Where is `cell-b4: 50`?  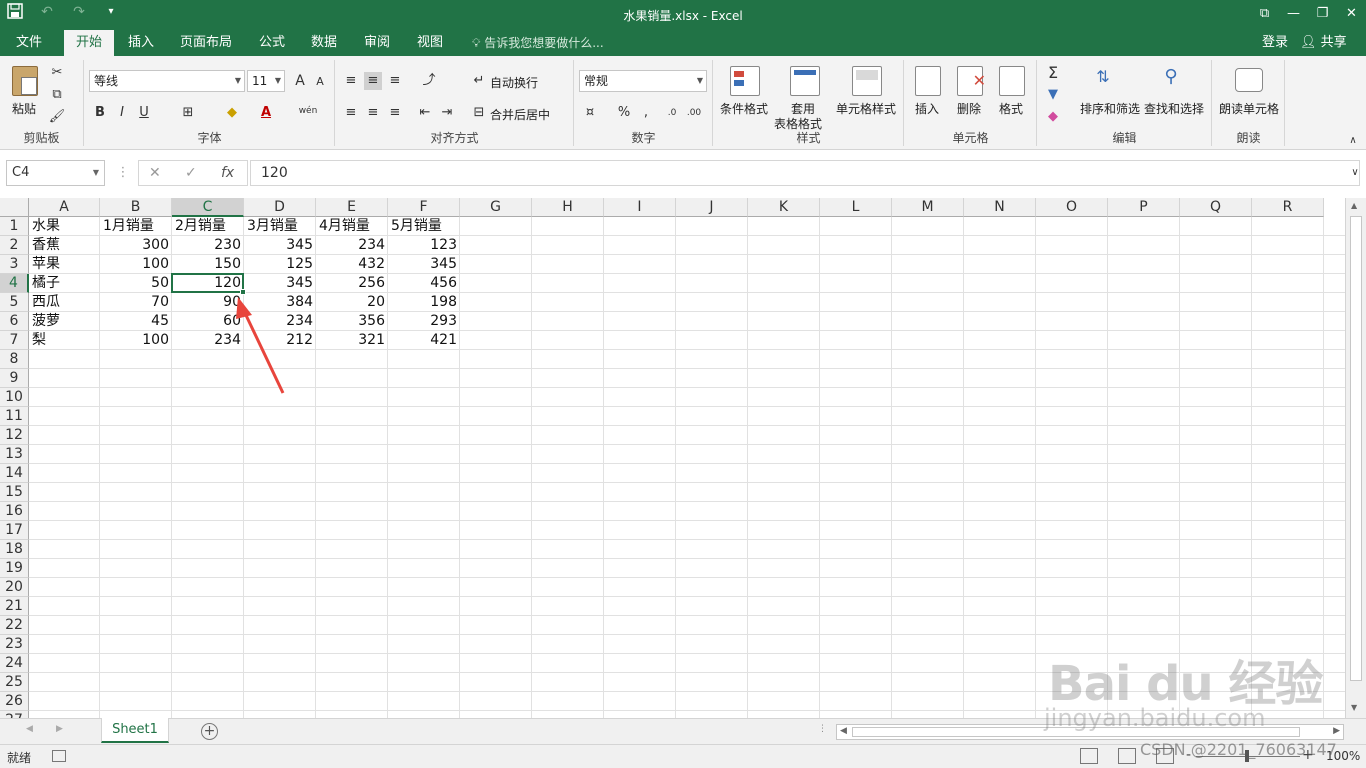
cell-b4: 50 is located at coordinates (136, 283).